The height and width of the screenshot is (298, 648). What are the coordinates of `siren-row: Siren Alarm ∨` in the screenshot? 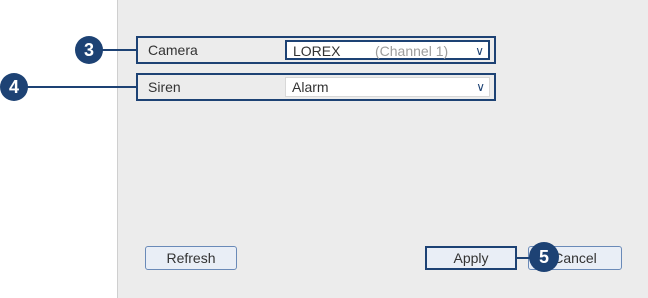 It's located at (316, 87).